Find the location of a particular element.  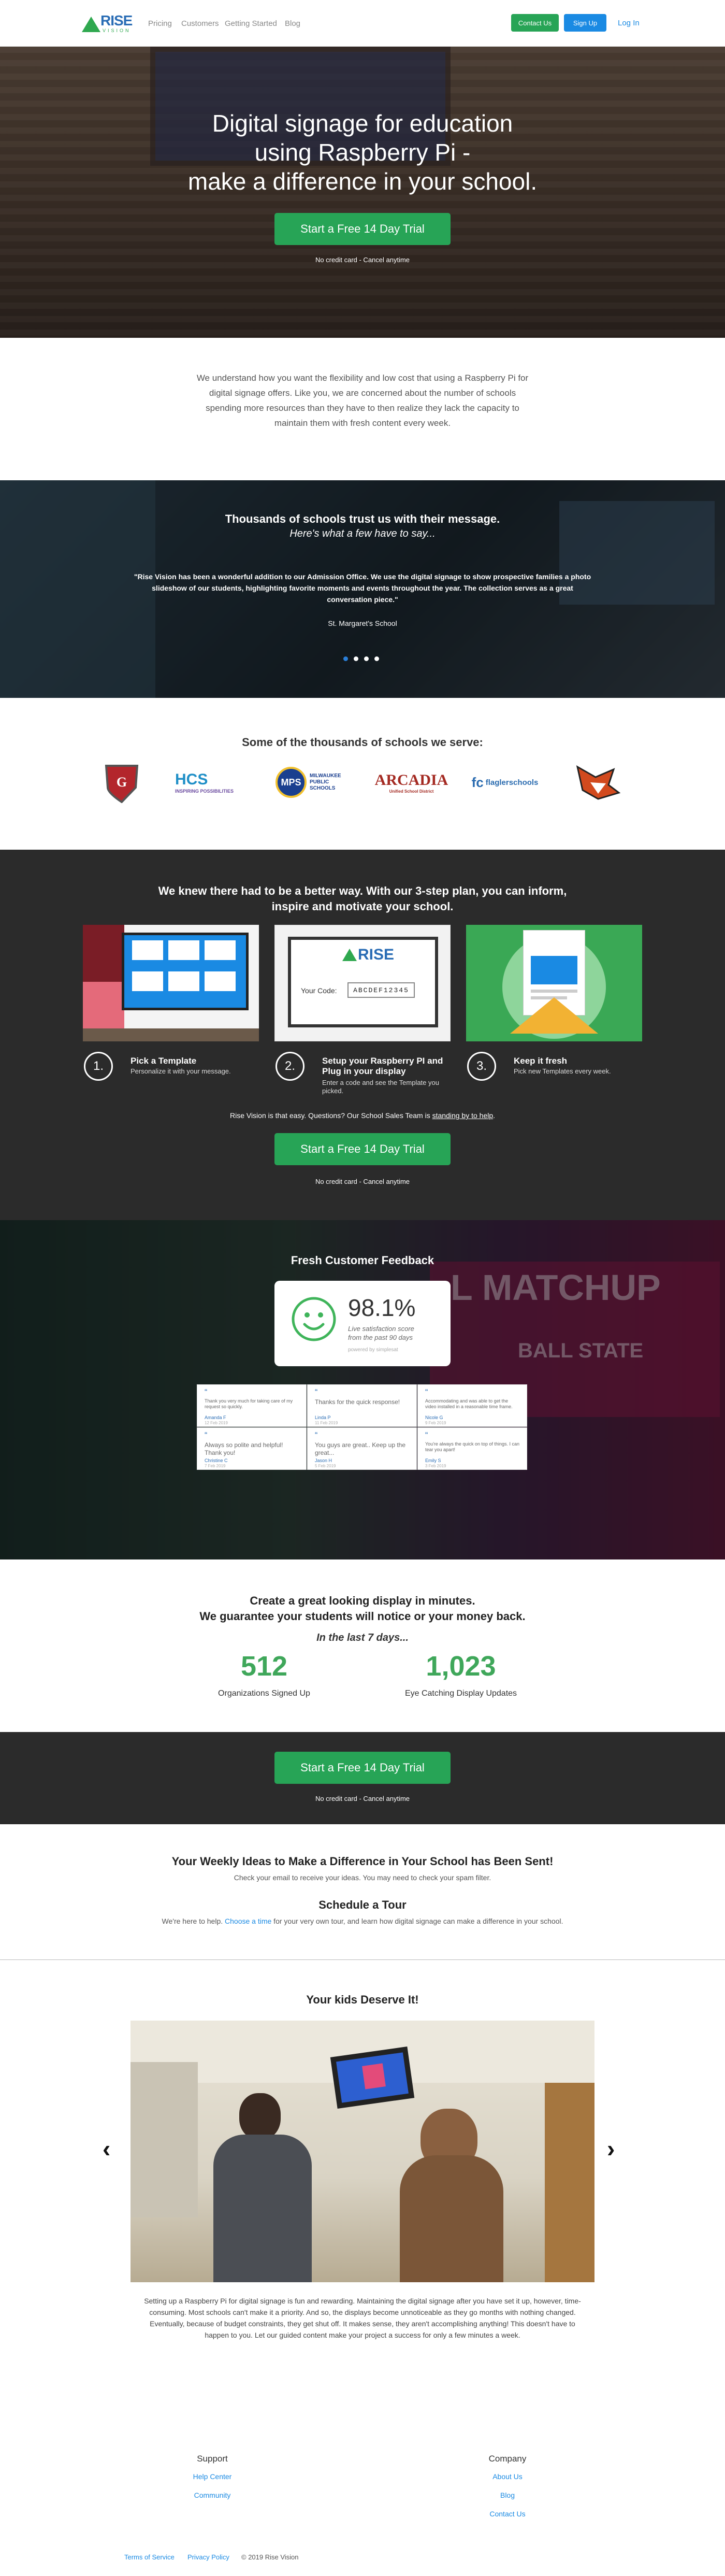

step-1-desc: Personalize it with your message. is located at coordinates (181, 1071).